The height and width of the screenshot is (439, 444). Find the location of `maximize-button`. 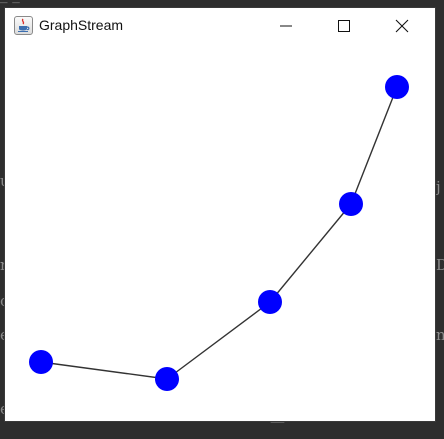

maximize-button is located at coordinates (344, 26).